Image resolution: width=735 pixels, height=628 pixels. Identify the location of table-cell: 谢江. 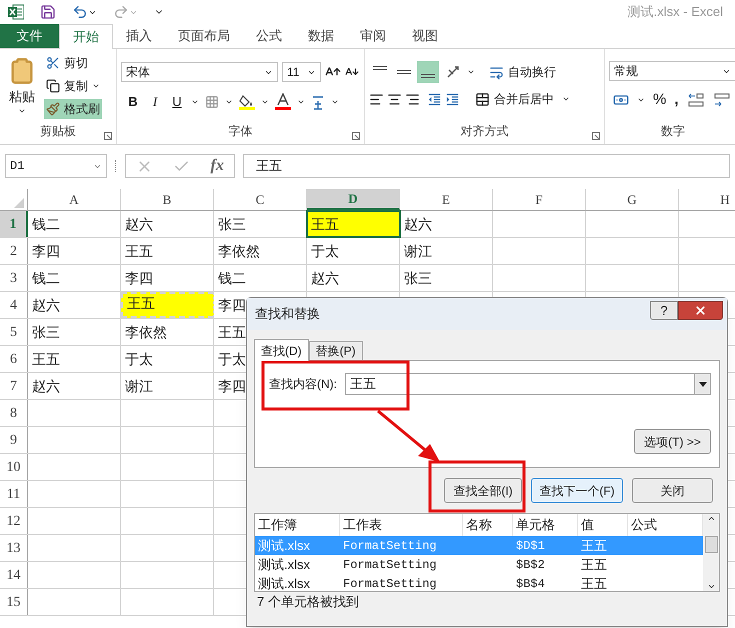
(446, 251).